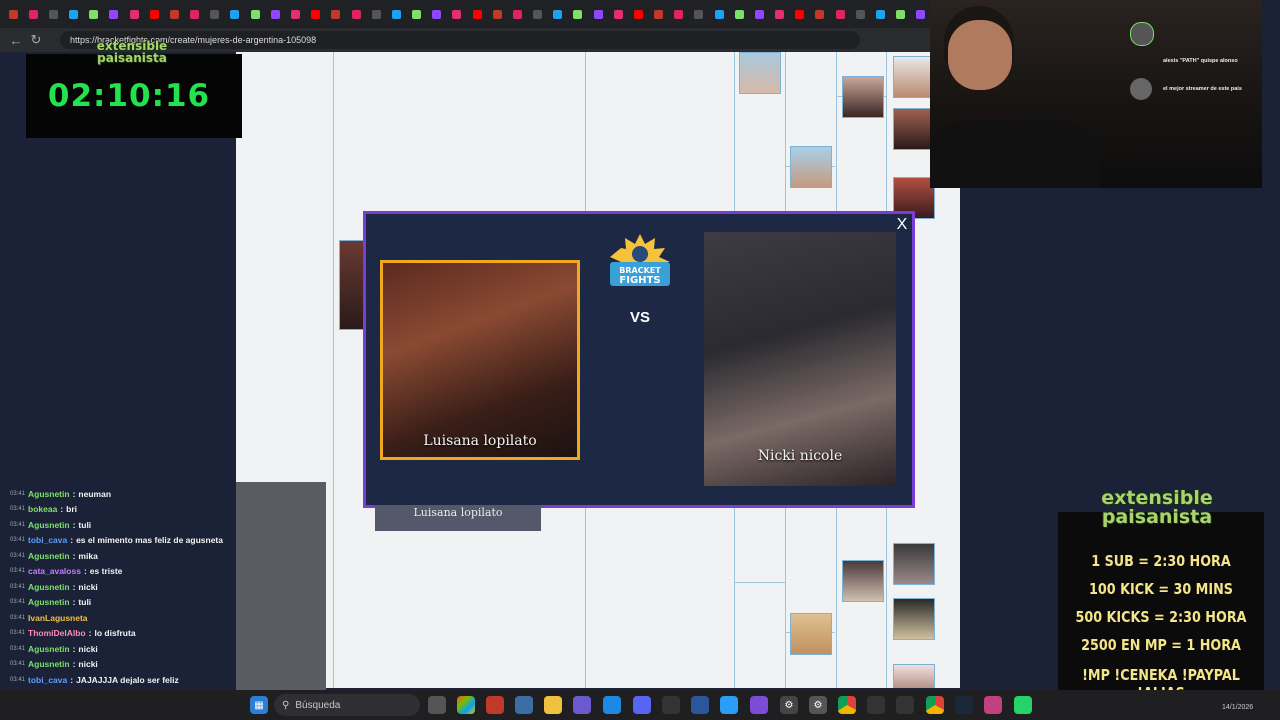 The image size is (1280, 720). Describe the element at coordinates (42, 509) in the screenshot. I see `chat-username: bokeaa` at that location.